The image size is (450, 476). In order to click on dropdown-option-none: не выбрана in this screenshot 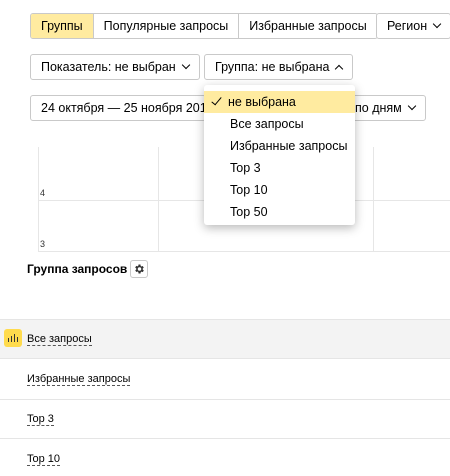, I will do `click(279, 102)`.